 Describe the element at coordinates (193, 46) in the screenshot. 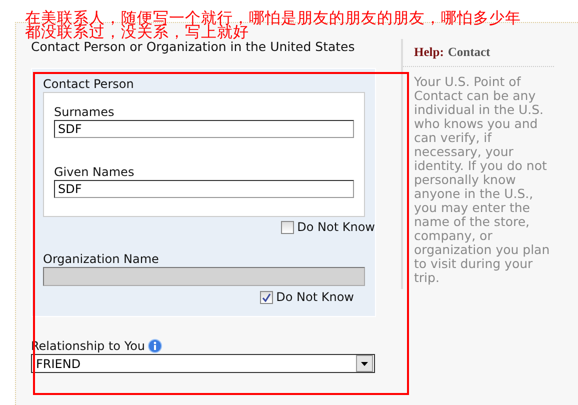

I see `section-heading: Contact Person or Organization in the United States` at that location.